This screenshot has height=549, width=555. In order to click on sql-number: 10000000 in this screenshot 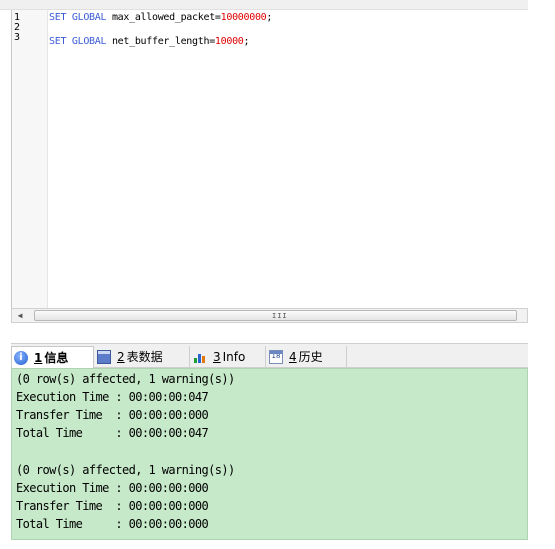, I will do `click(243, 17)`.